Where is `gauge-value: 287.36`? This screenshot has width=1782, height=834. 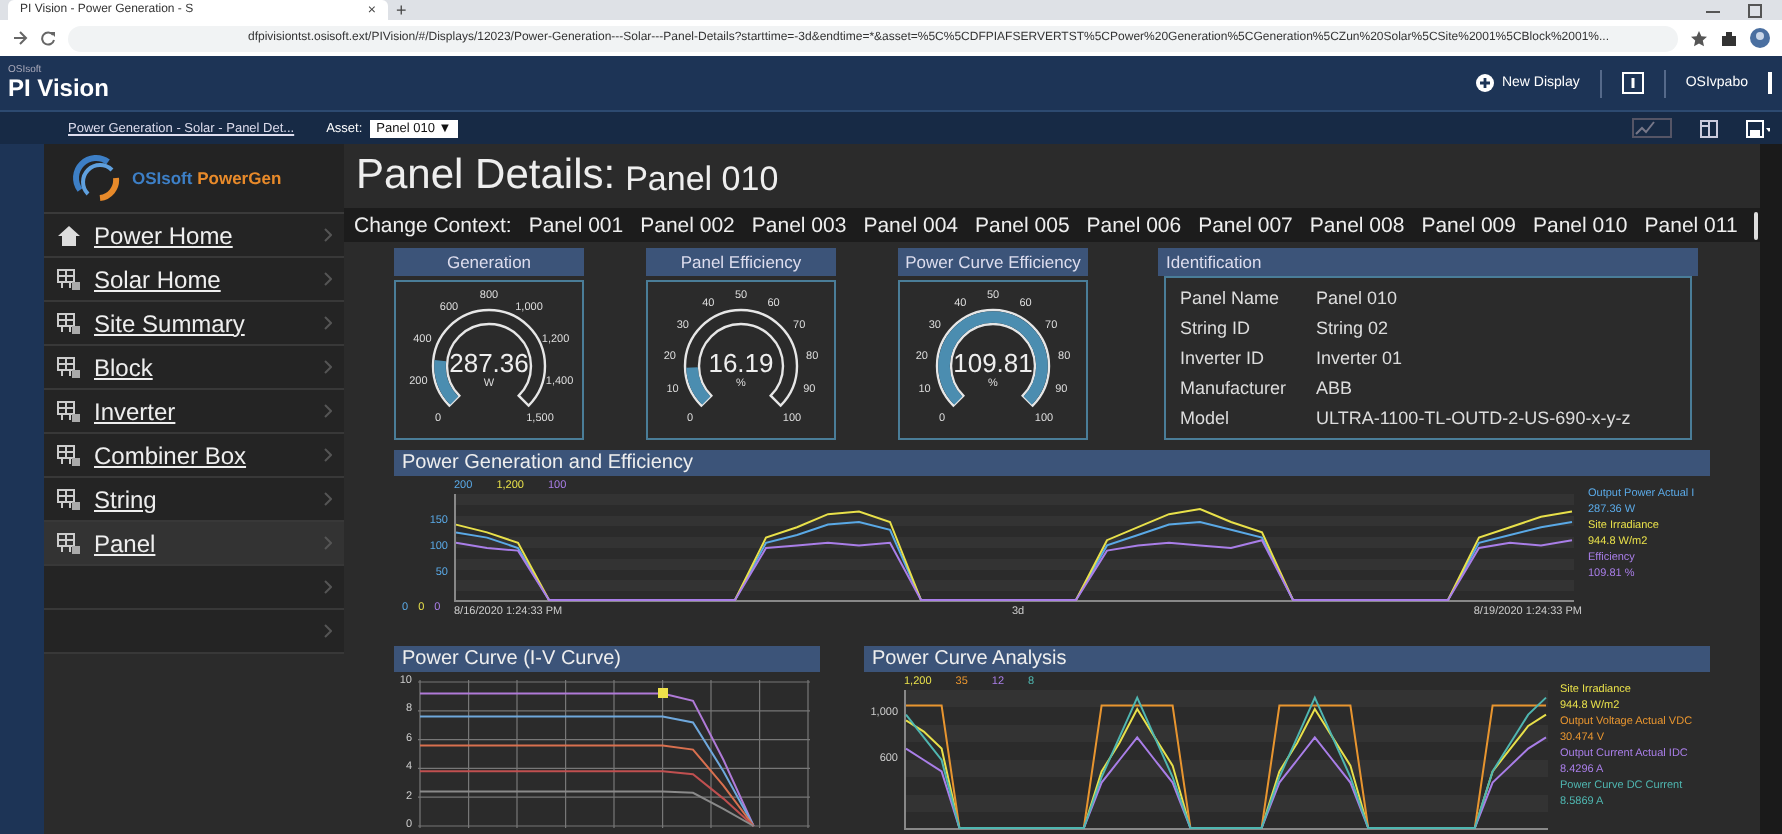
gauge-value: 287.36 is located at coordinates (489, 363).